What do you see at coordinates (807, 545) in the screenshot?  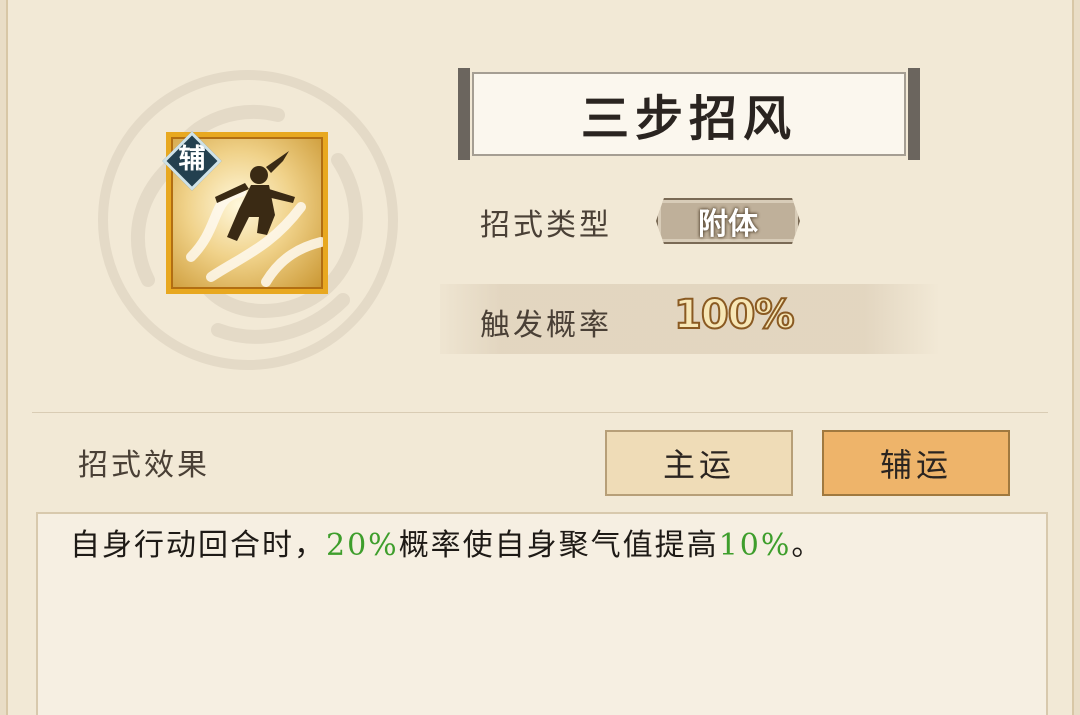 I see `effect-text-3: 。` at bounding box center [807, 545].